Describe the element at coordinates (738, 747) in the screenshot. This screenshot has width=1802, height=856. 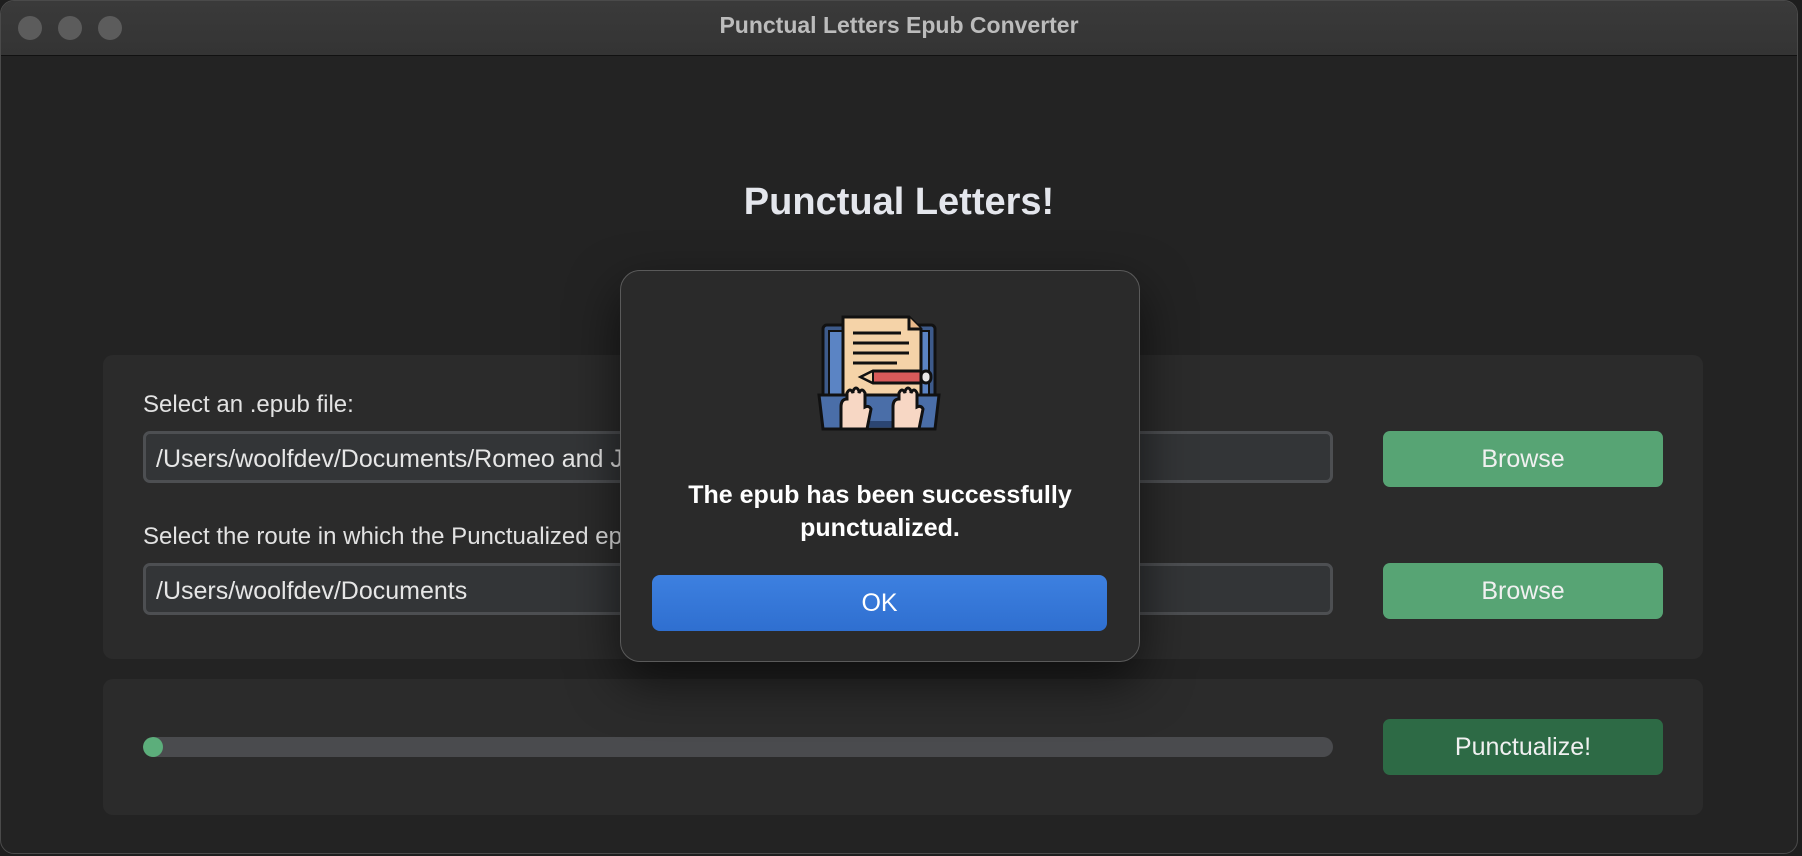
I see `progress-bar` at that location.